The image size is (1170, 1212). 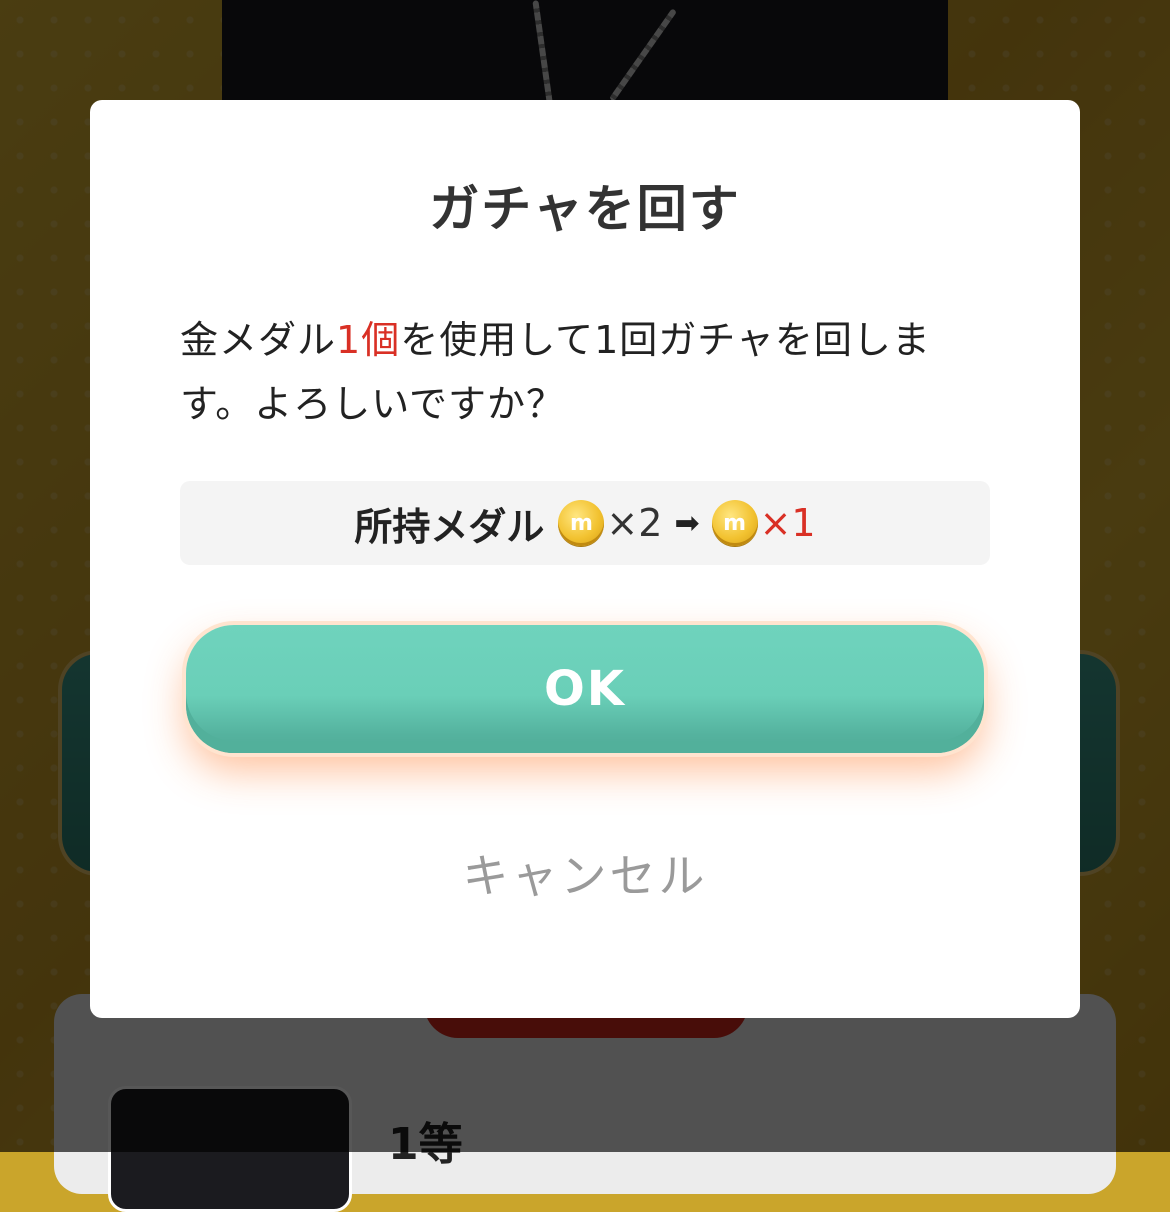 I want to click on message-prefix: 金メダル, so click(x=258, y=340).